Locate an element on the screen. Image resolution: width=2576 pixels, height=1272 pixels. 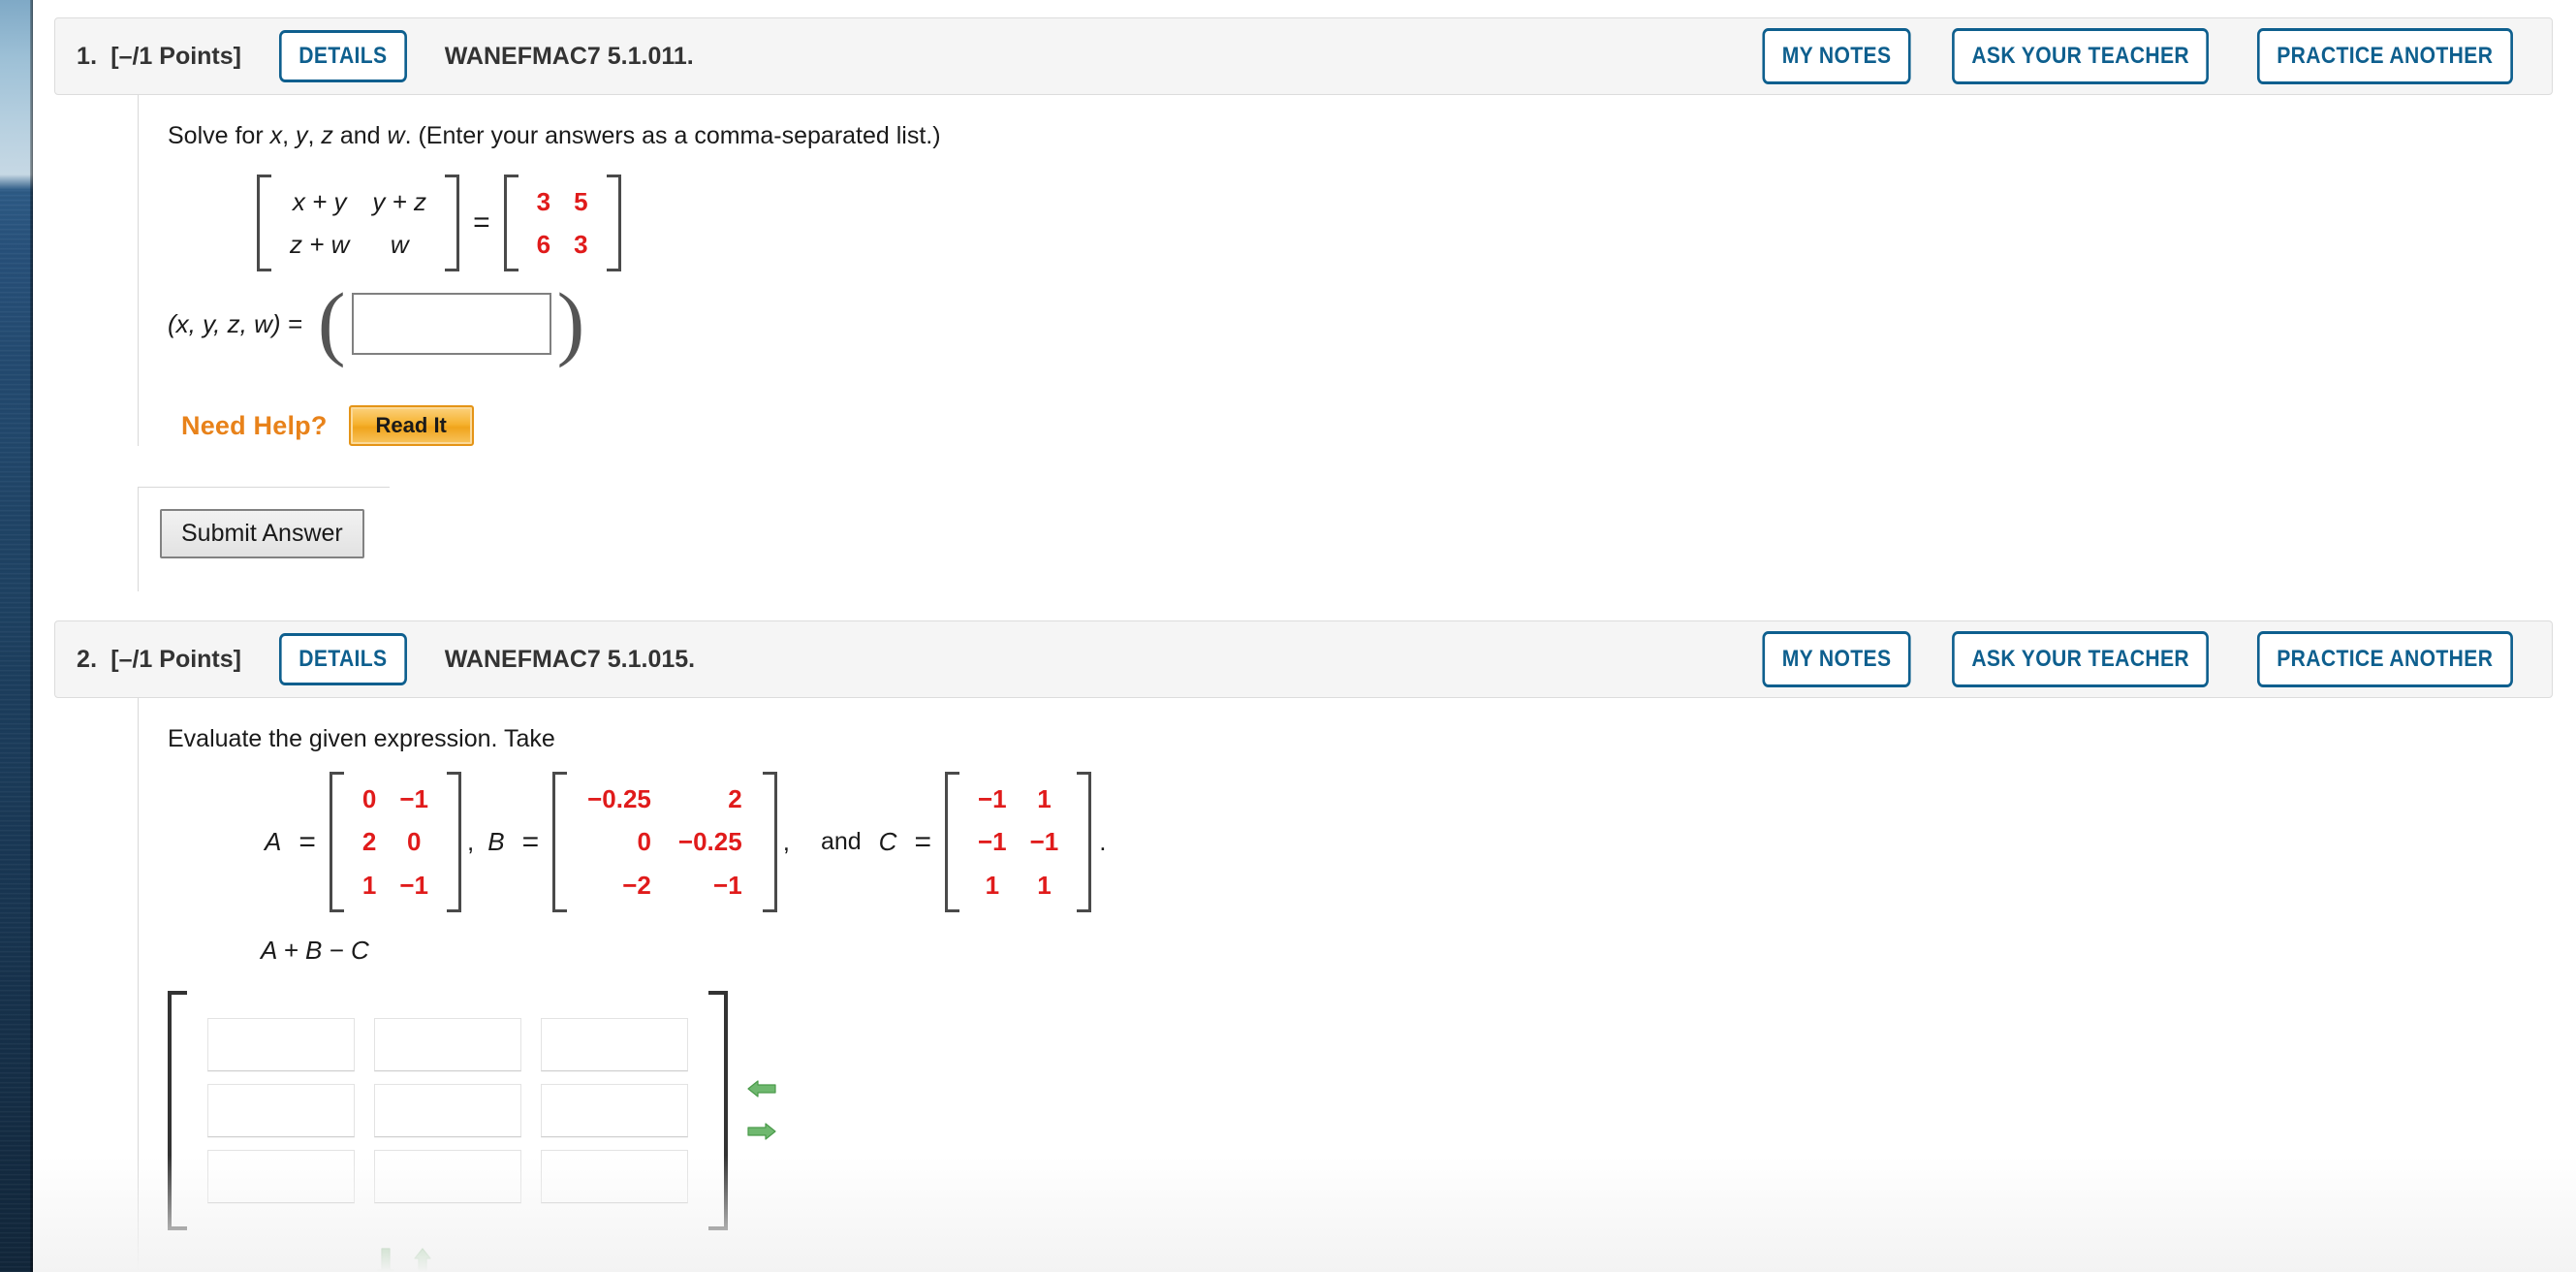
matrix-row: 2 0 is located at coordinates (395, 841).